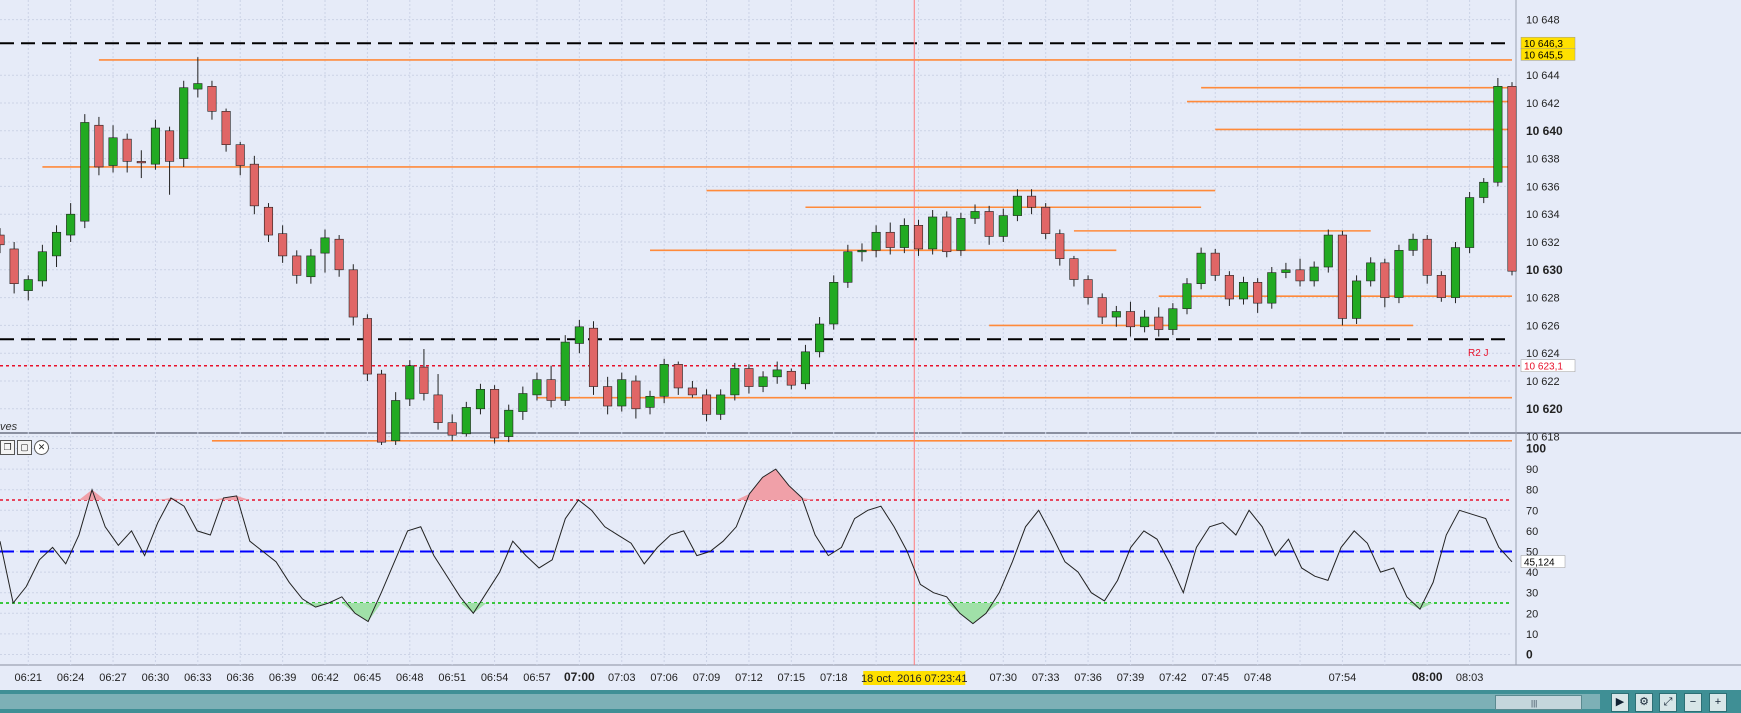  Describe the element at coordinates (1644, 702) in the screenshot. I see `chart-settings-icon: ⚙` at that location.